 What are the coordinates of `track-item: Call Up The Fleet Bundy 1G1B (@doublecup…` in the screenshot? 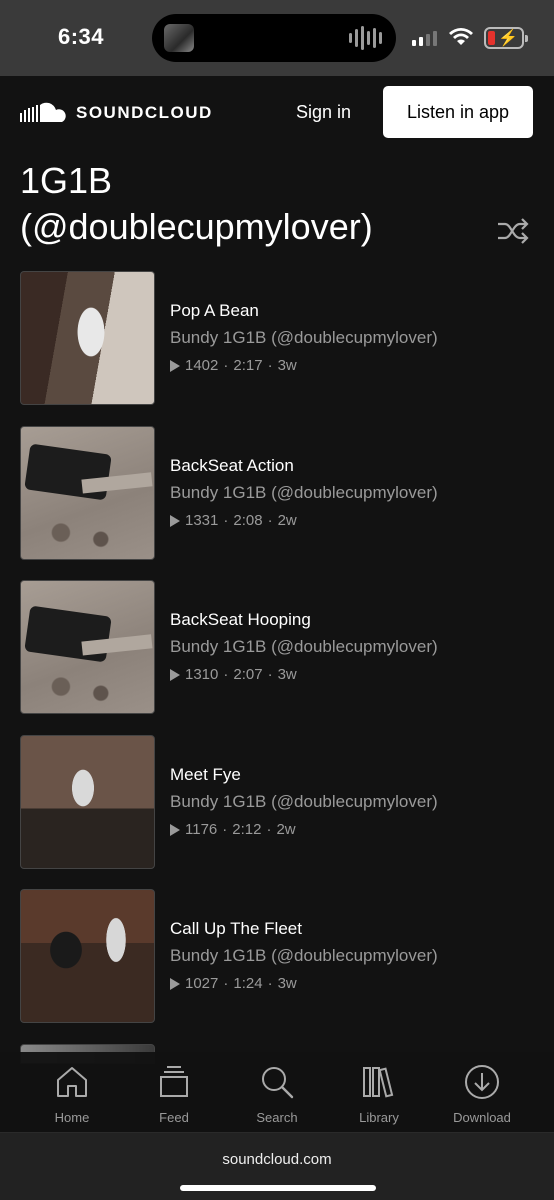 It's located at (277, 956).